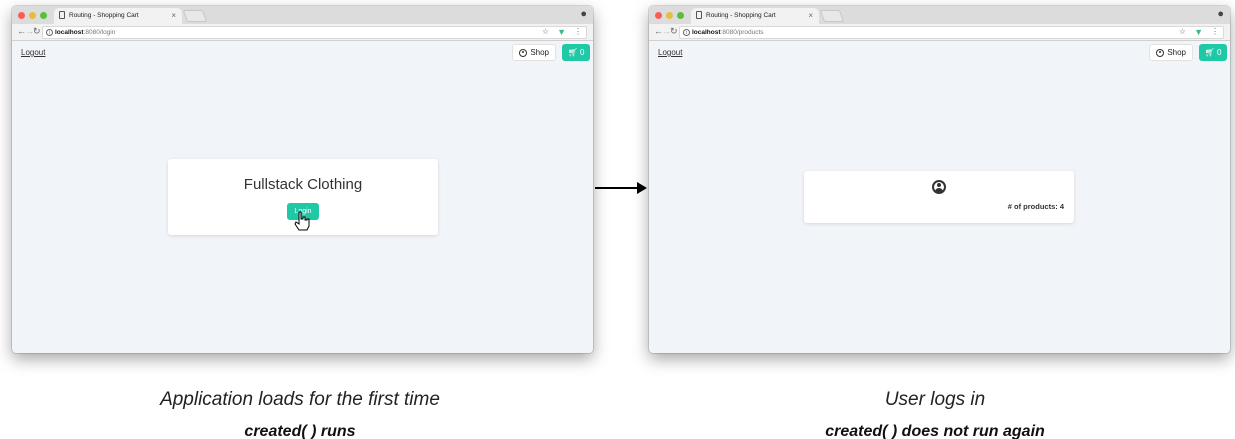  I want to click on address-bar: i localhost:8080/login ☆ ▼ ⋮, so click(314, 32).